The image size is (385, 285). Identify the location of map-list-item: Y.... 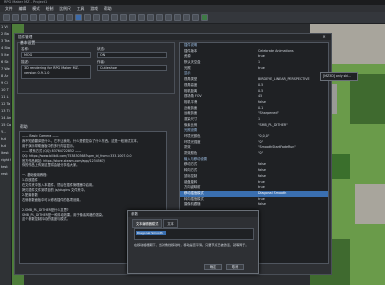
(5, 132).